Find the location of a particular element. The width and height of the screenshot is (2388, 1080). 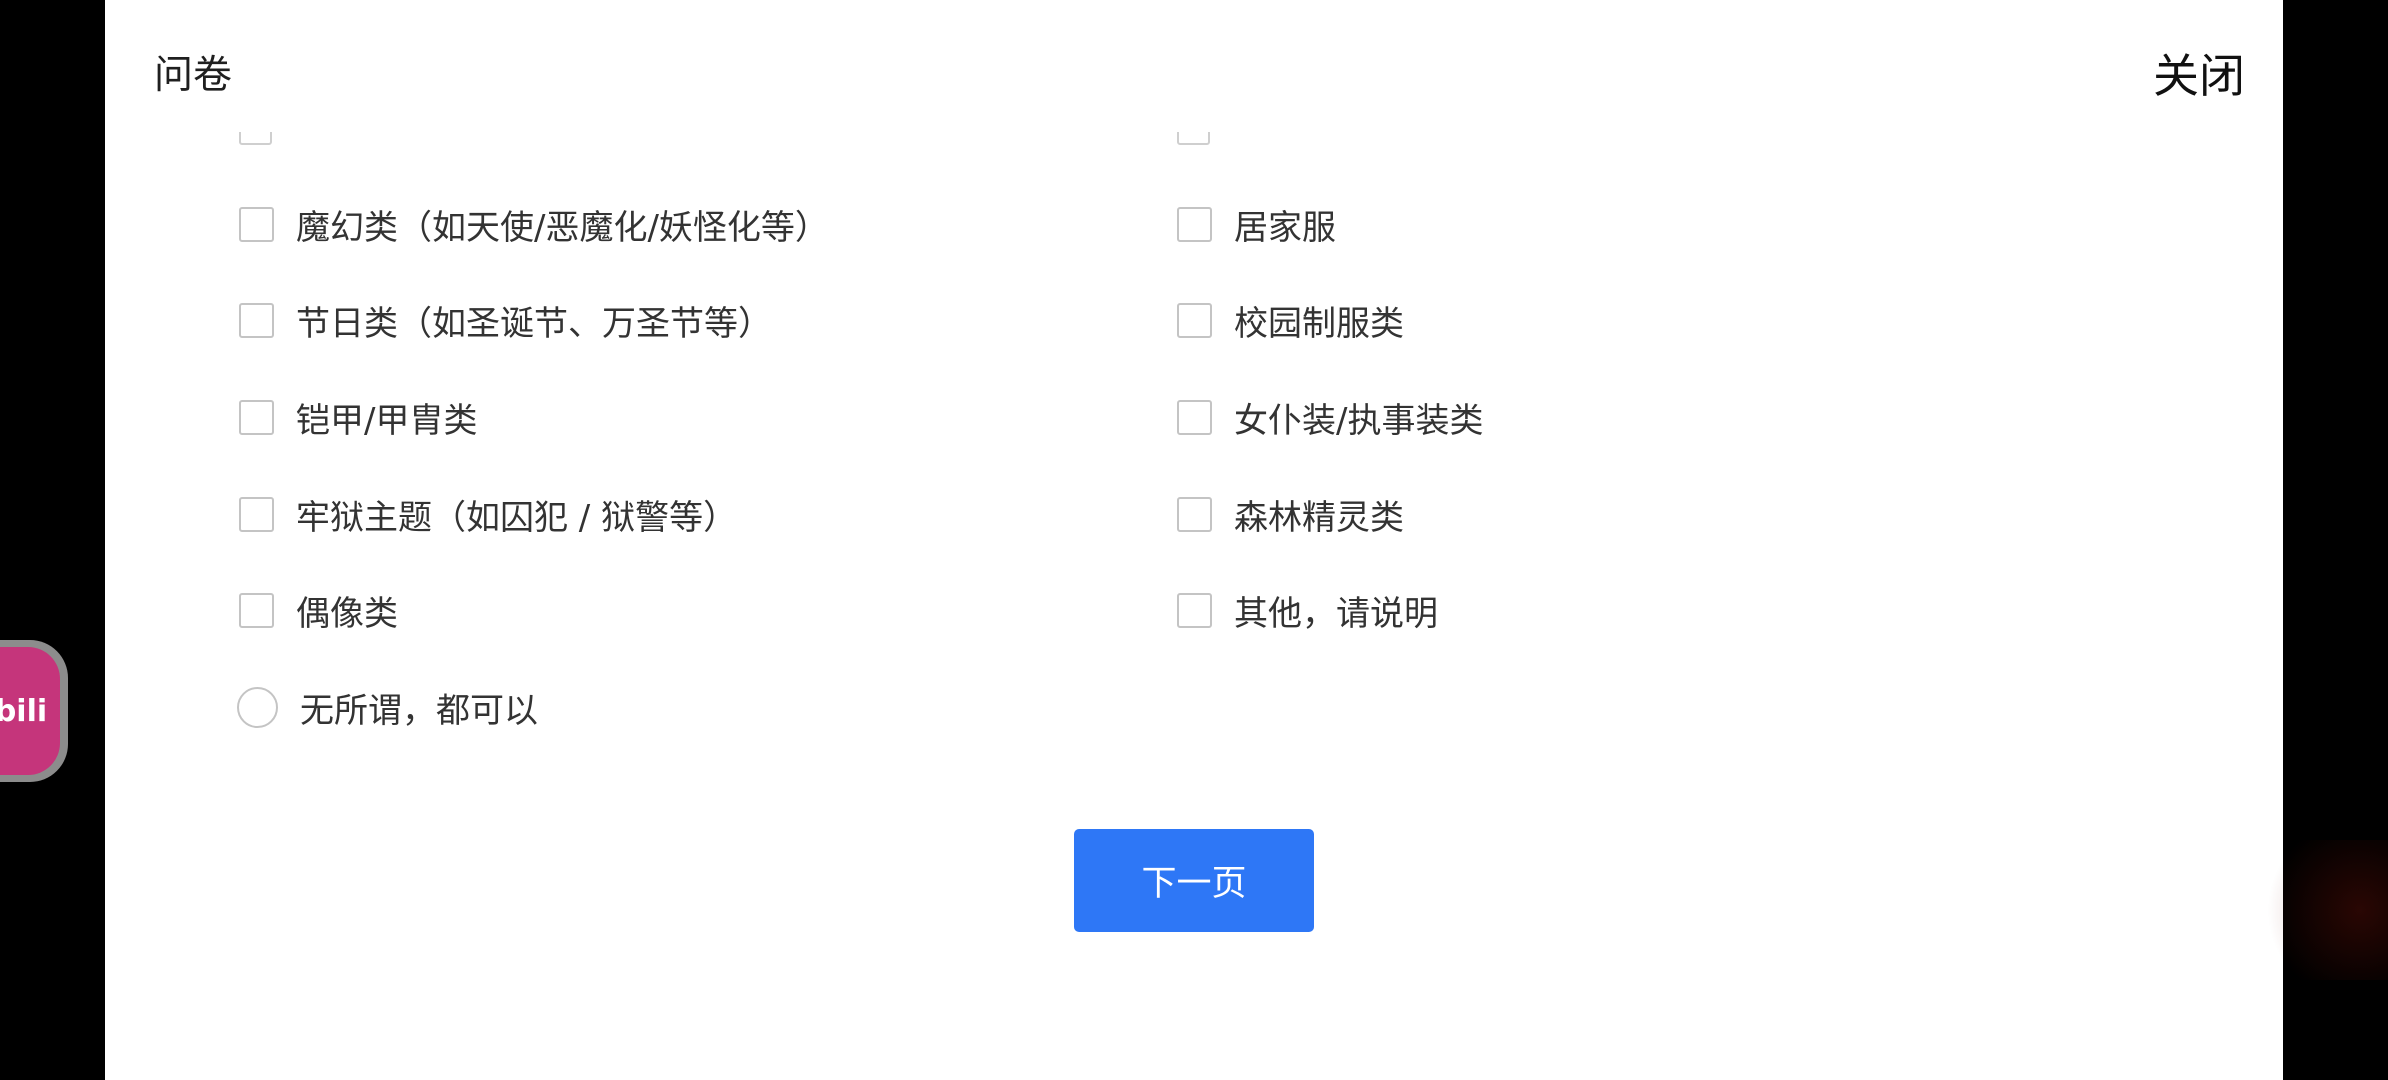

background-glow is located at coordinates (2318, 910).